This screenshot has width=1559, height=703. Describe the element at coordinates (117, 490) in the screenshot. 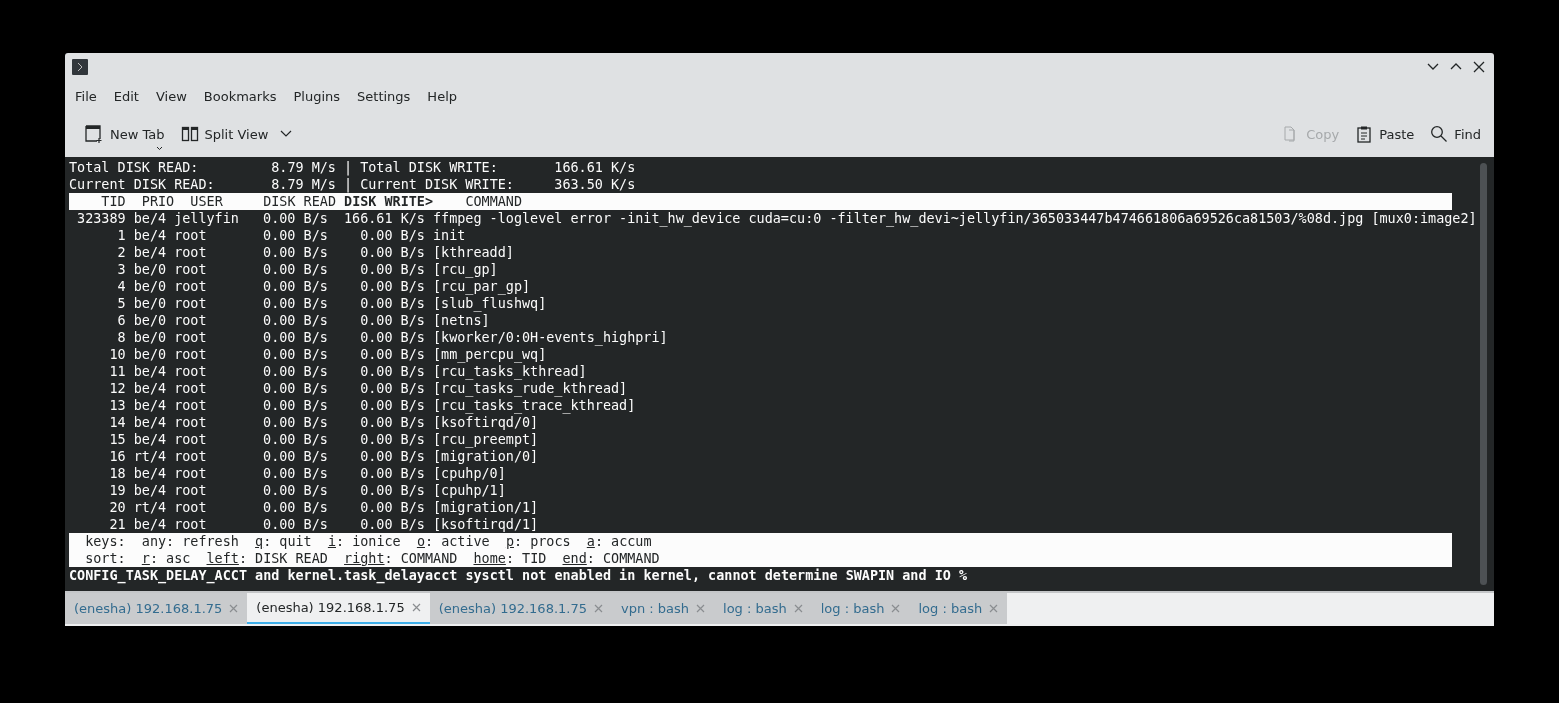

I see `tid-cell-text: 19` at that location.